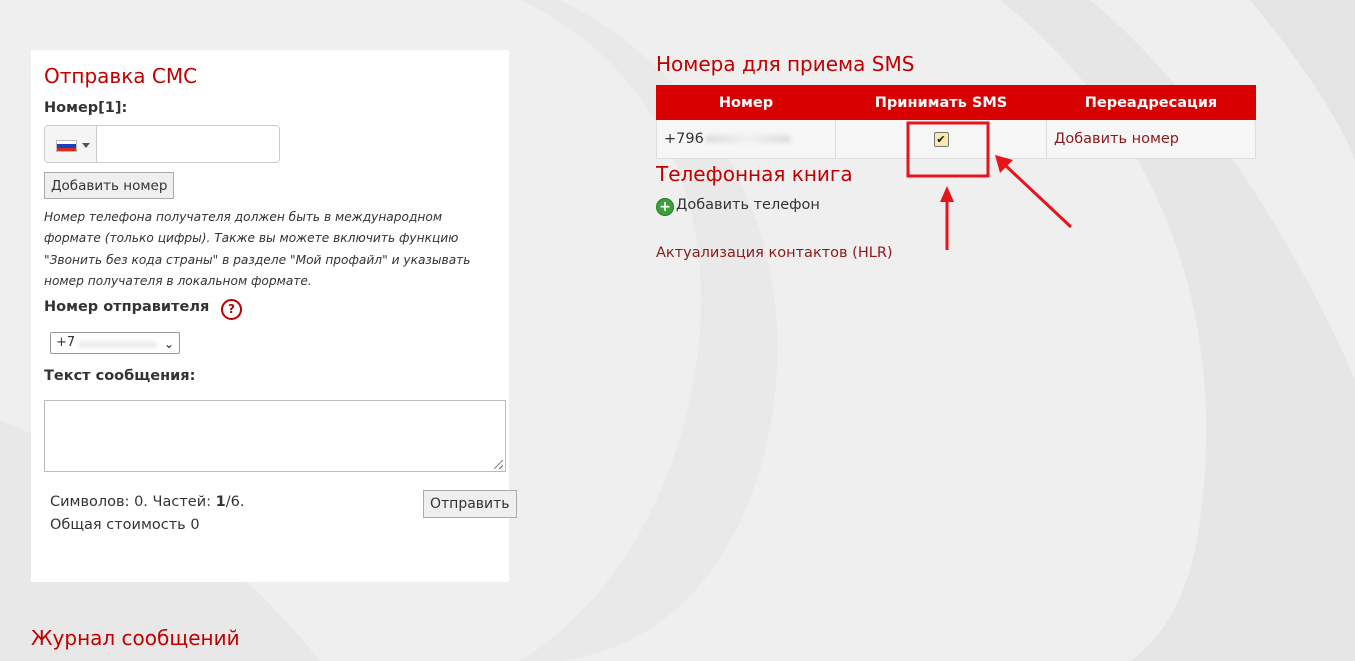 The height and width of the screenshot is (661, 1355). What do you see at coordinates (86, 108) in the screenshot?
I see `number-label: Номер[1]:` at bounding box center [86, 108].